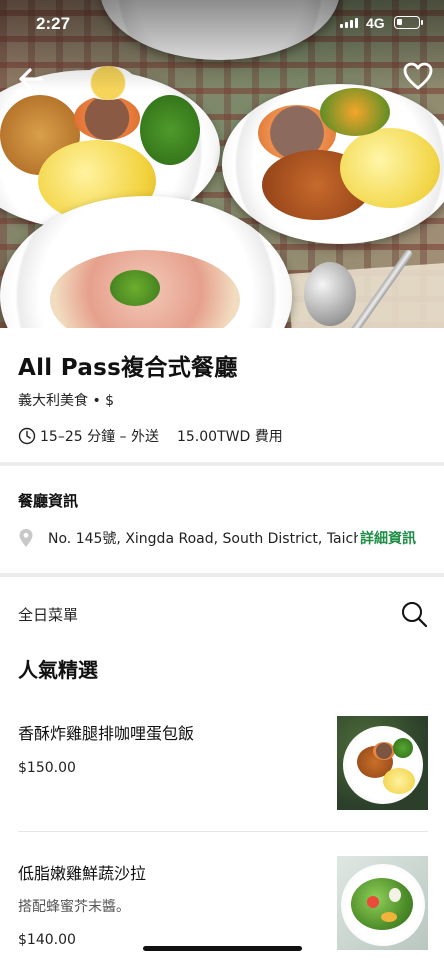 The height and width of the screenshot is (960, 444). I want to click on favorite-button, so click(418, 76).